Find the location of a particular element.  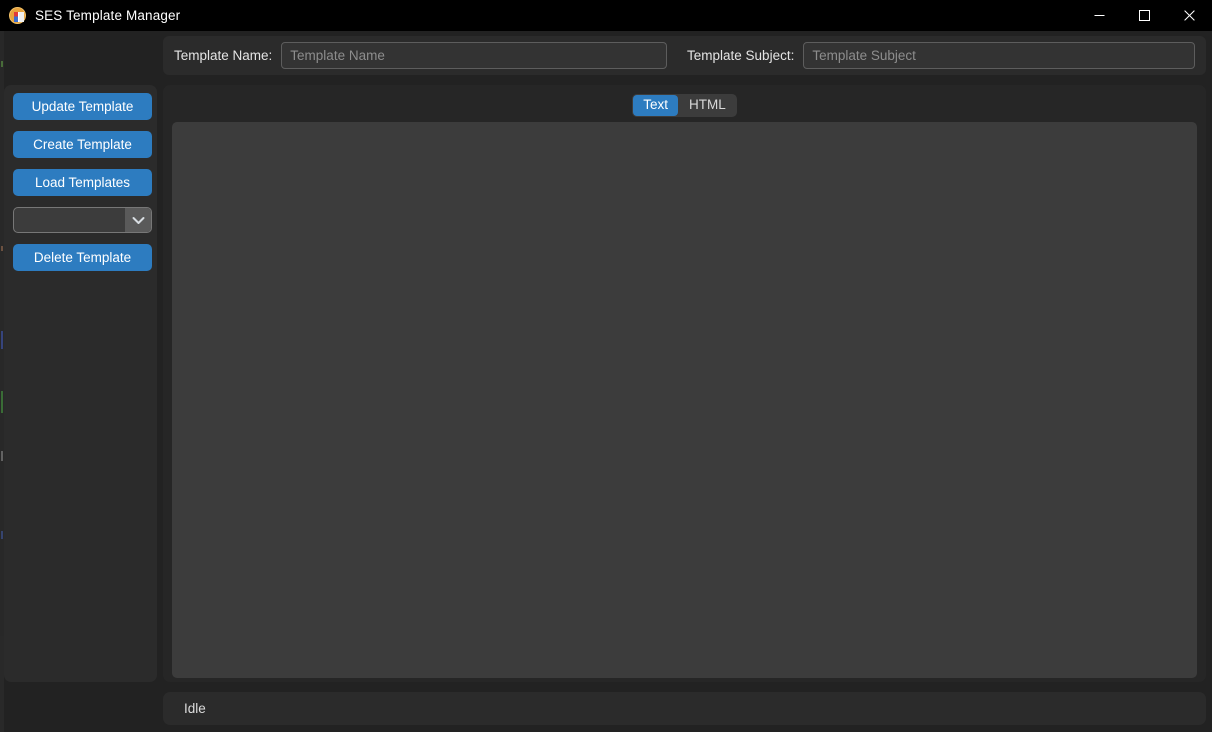

update-template-button: Update Template is located at coordinates (82, 106).